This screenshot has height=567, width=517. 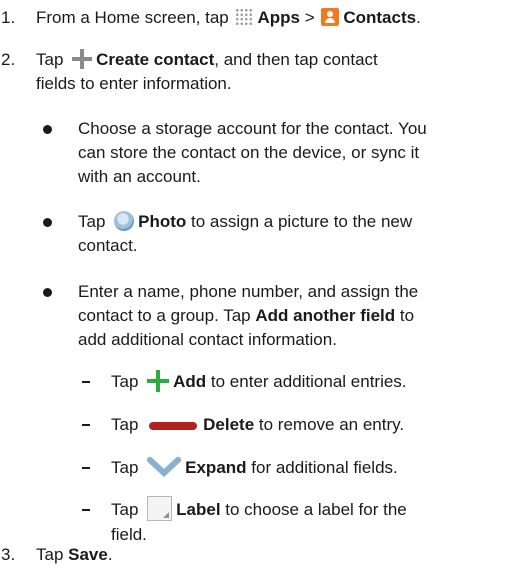 What do you see at coordinates (325, 315) in the screenshot?
I see `add-another-field-label: Add another field` at bounding box center [325, 315].